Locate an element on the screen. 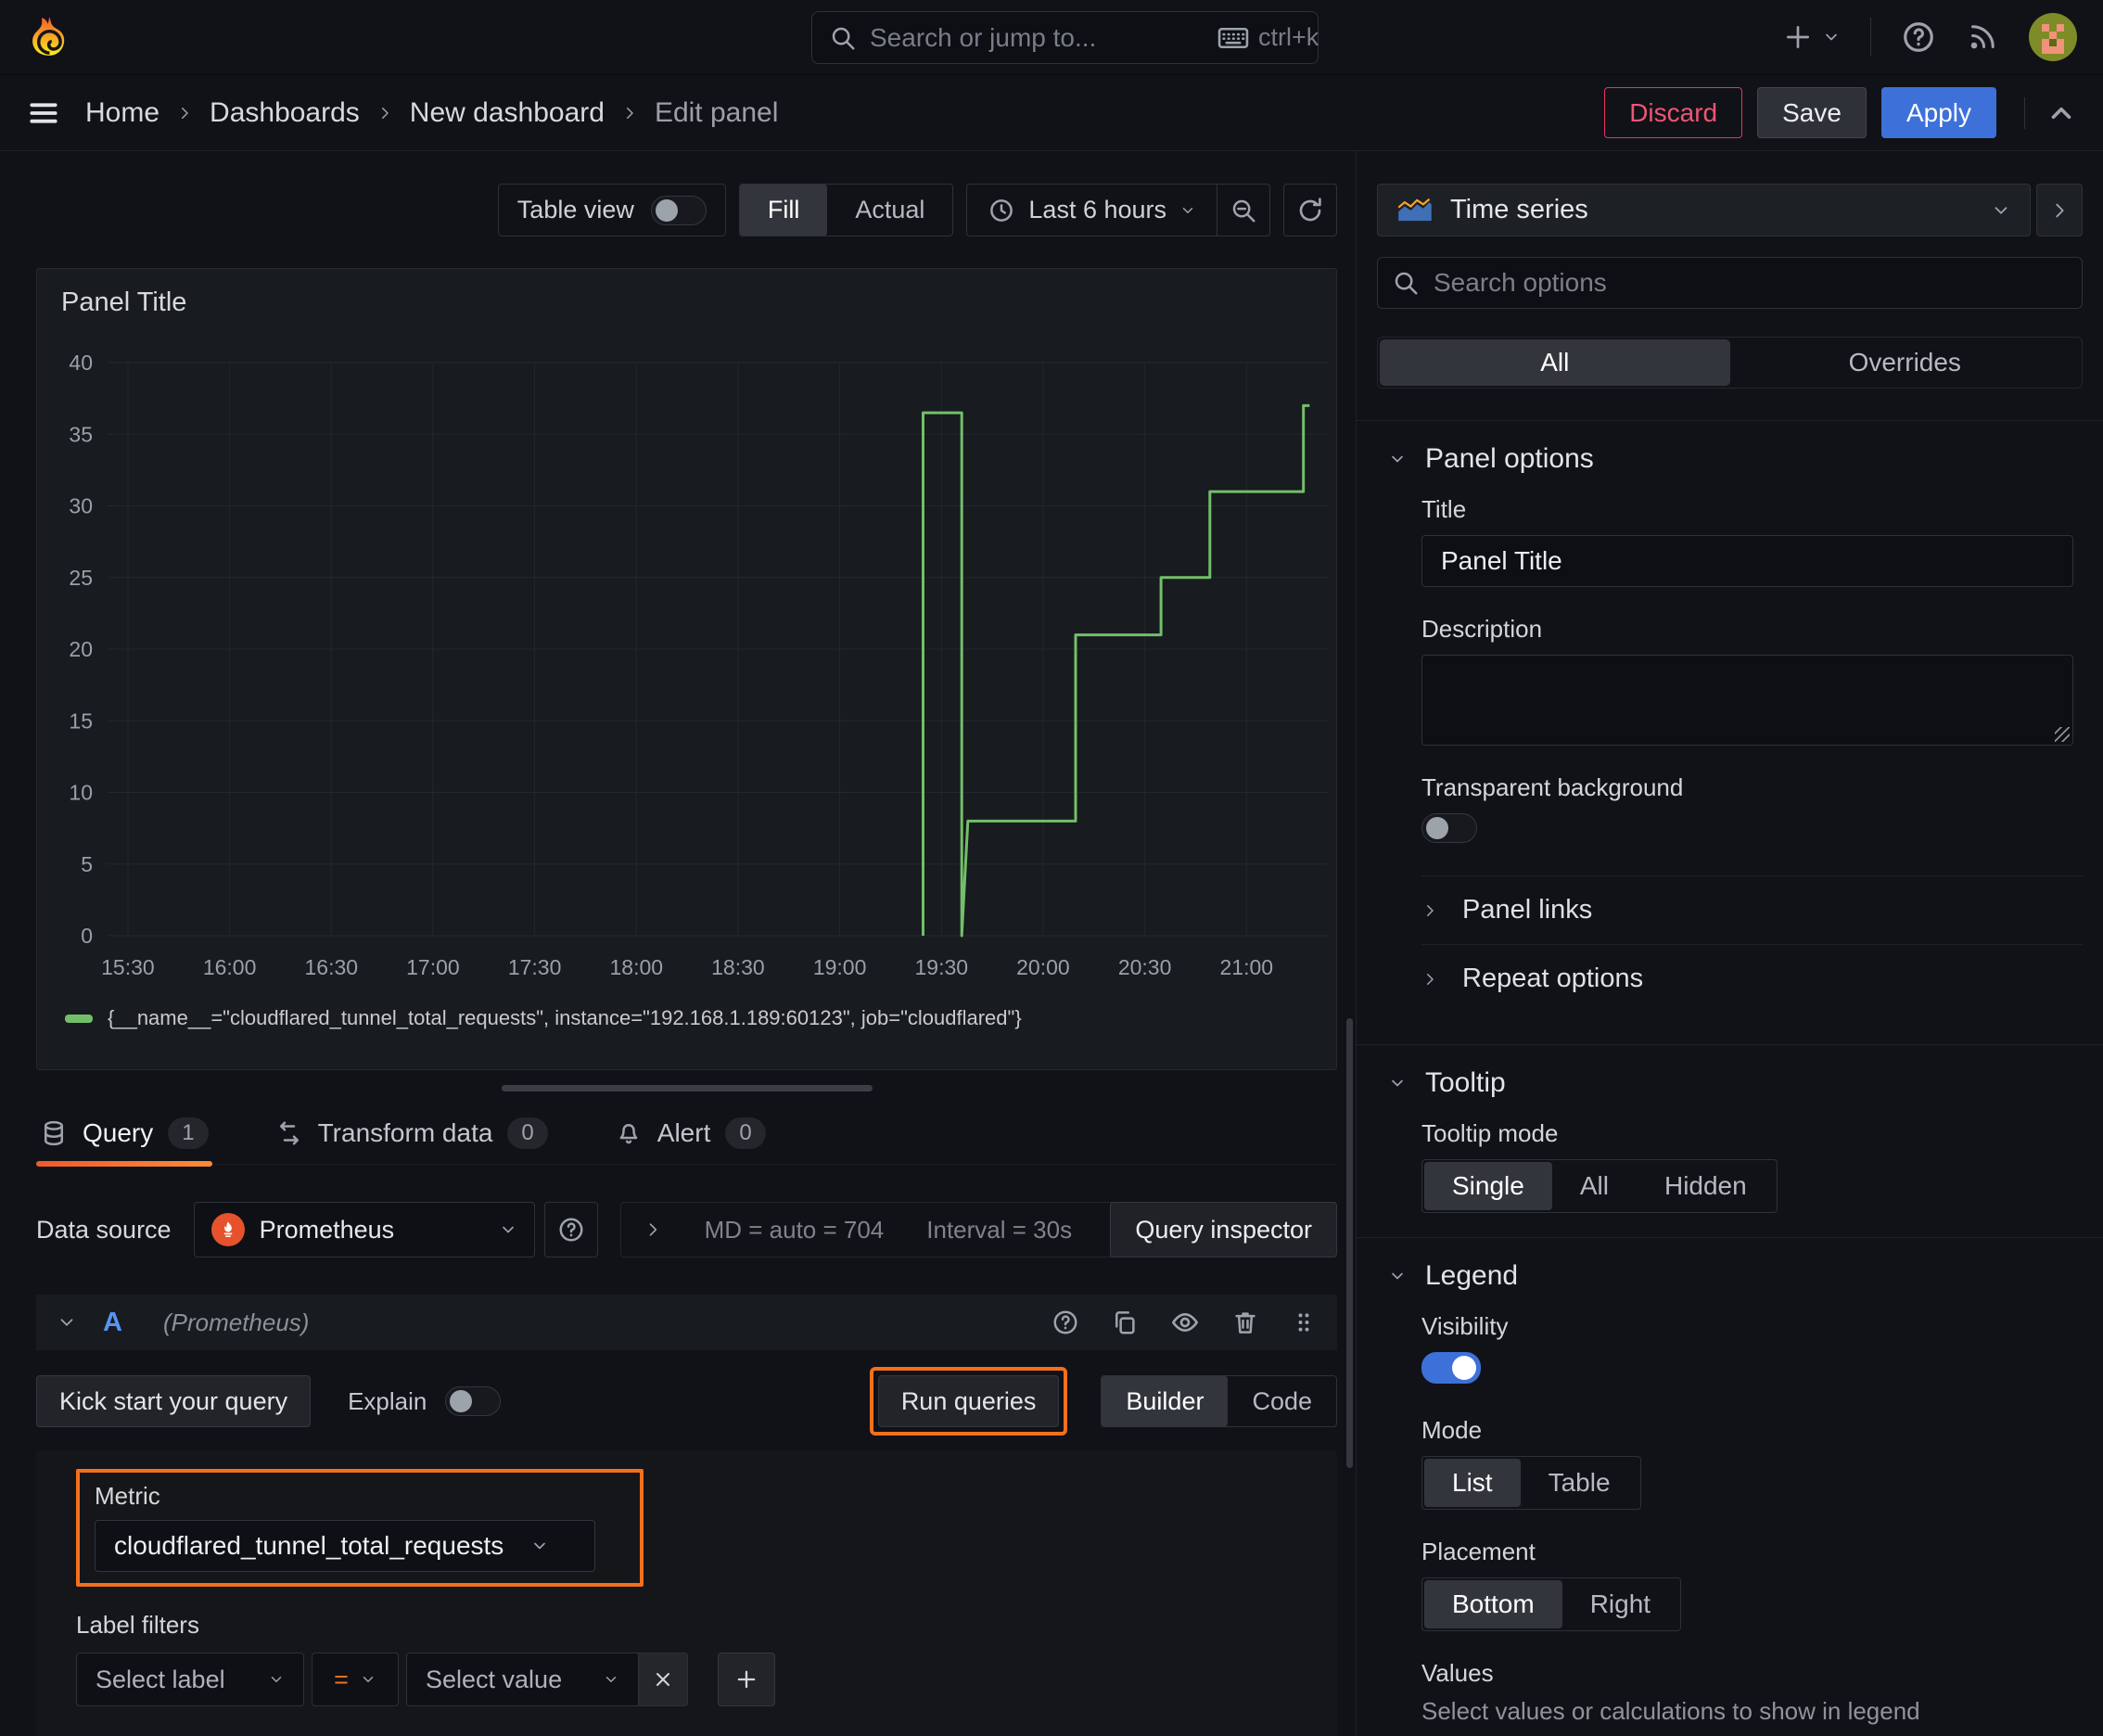 The image size is (2103, 1736). duplicate-query-icon is located at coordinates (1125, 1322).